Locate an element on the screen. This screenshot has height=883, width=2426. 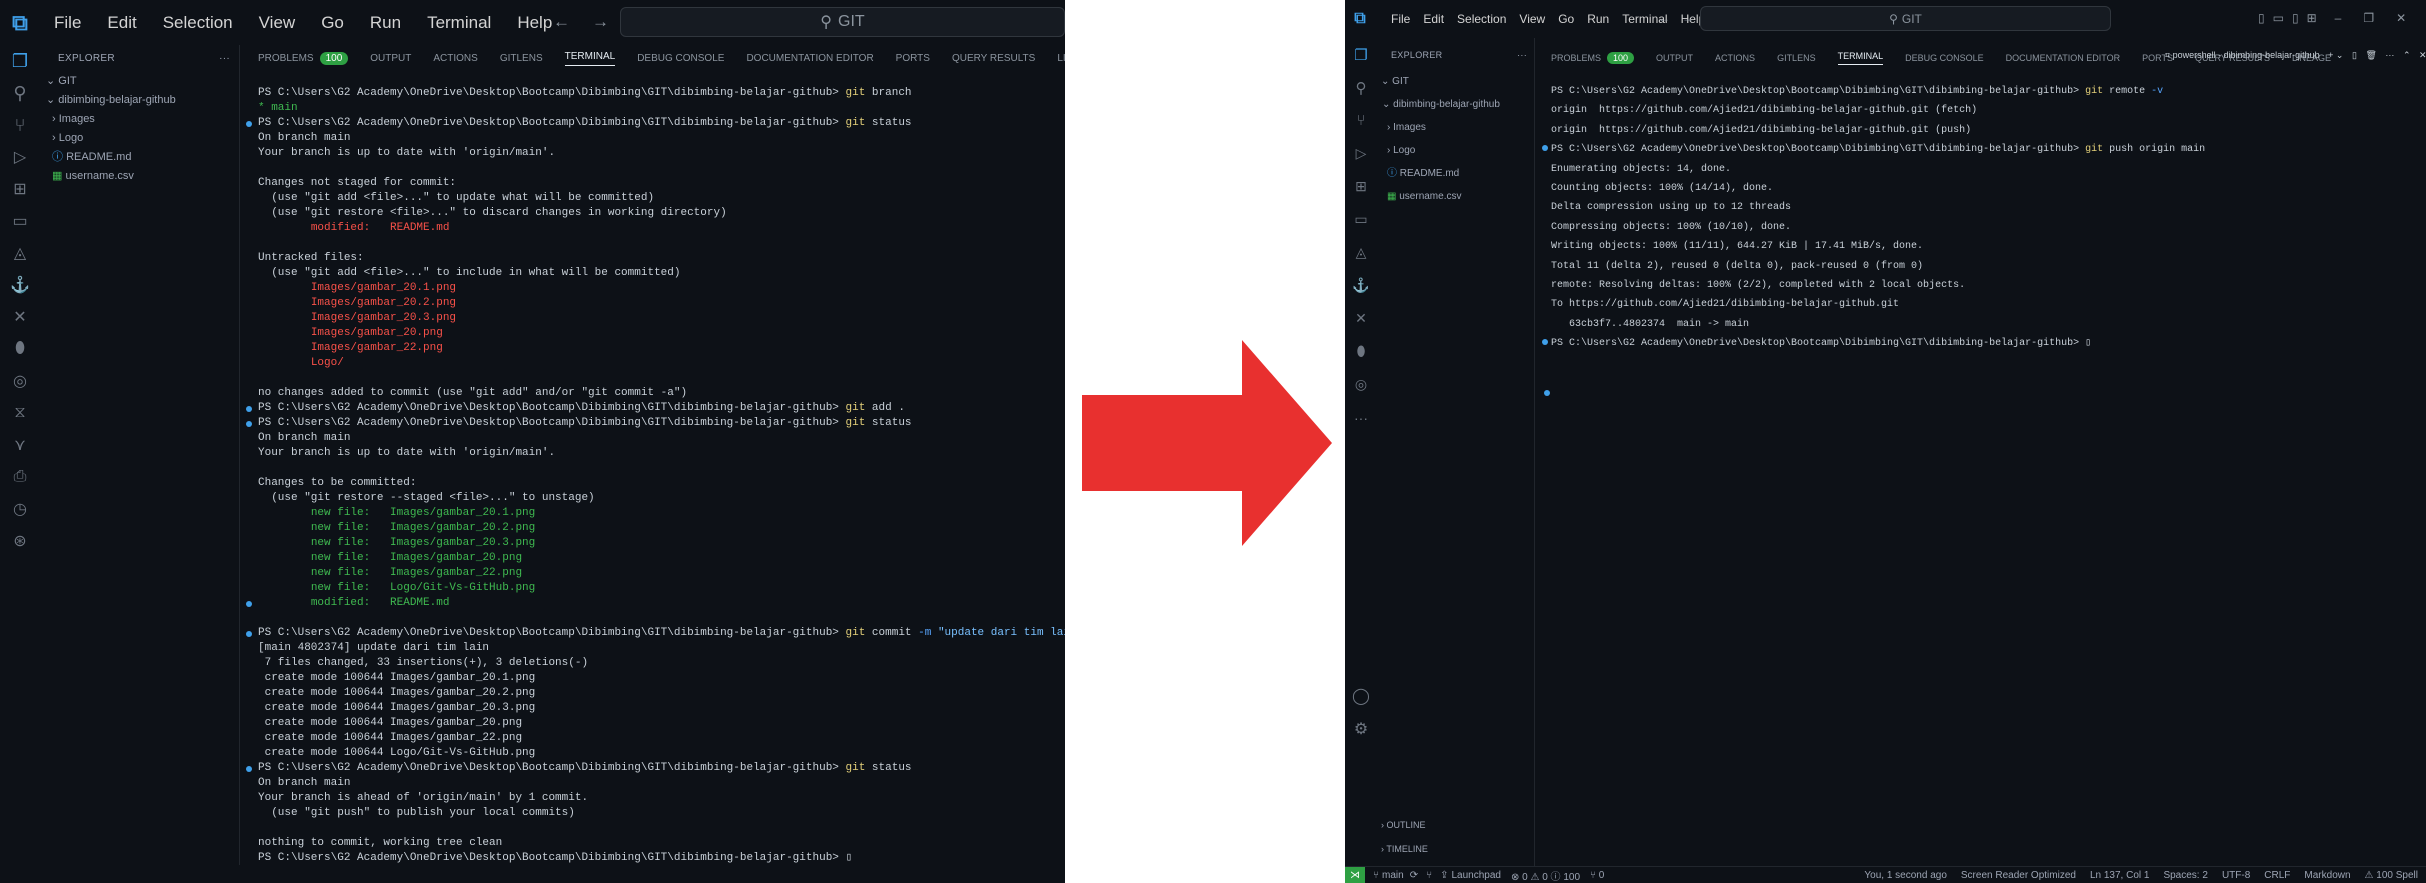
explorer-icon: ❐ is located at coordinates (20, 61).